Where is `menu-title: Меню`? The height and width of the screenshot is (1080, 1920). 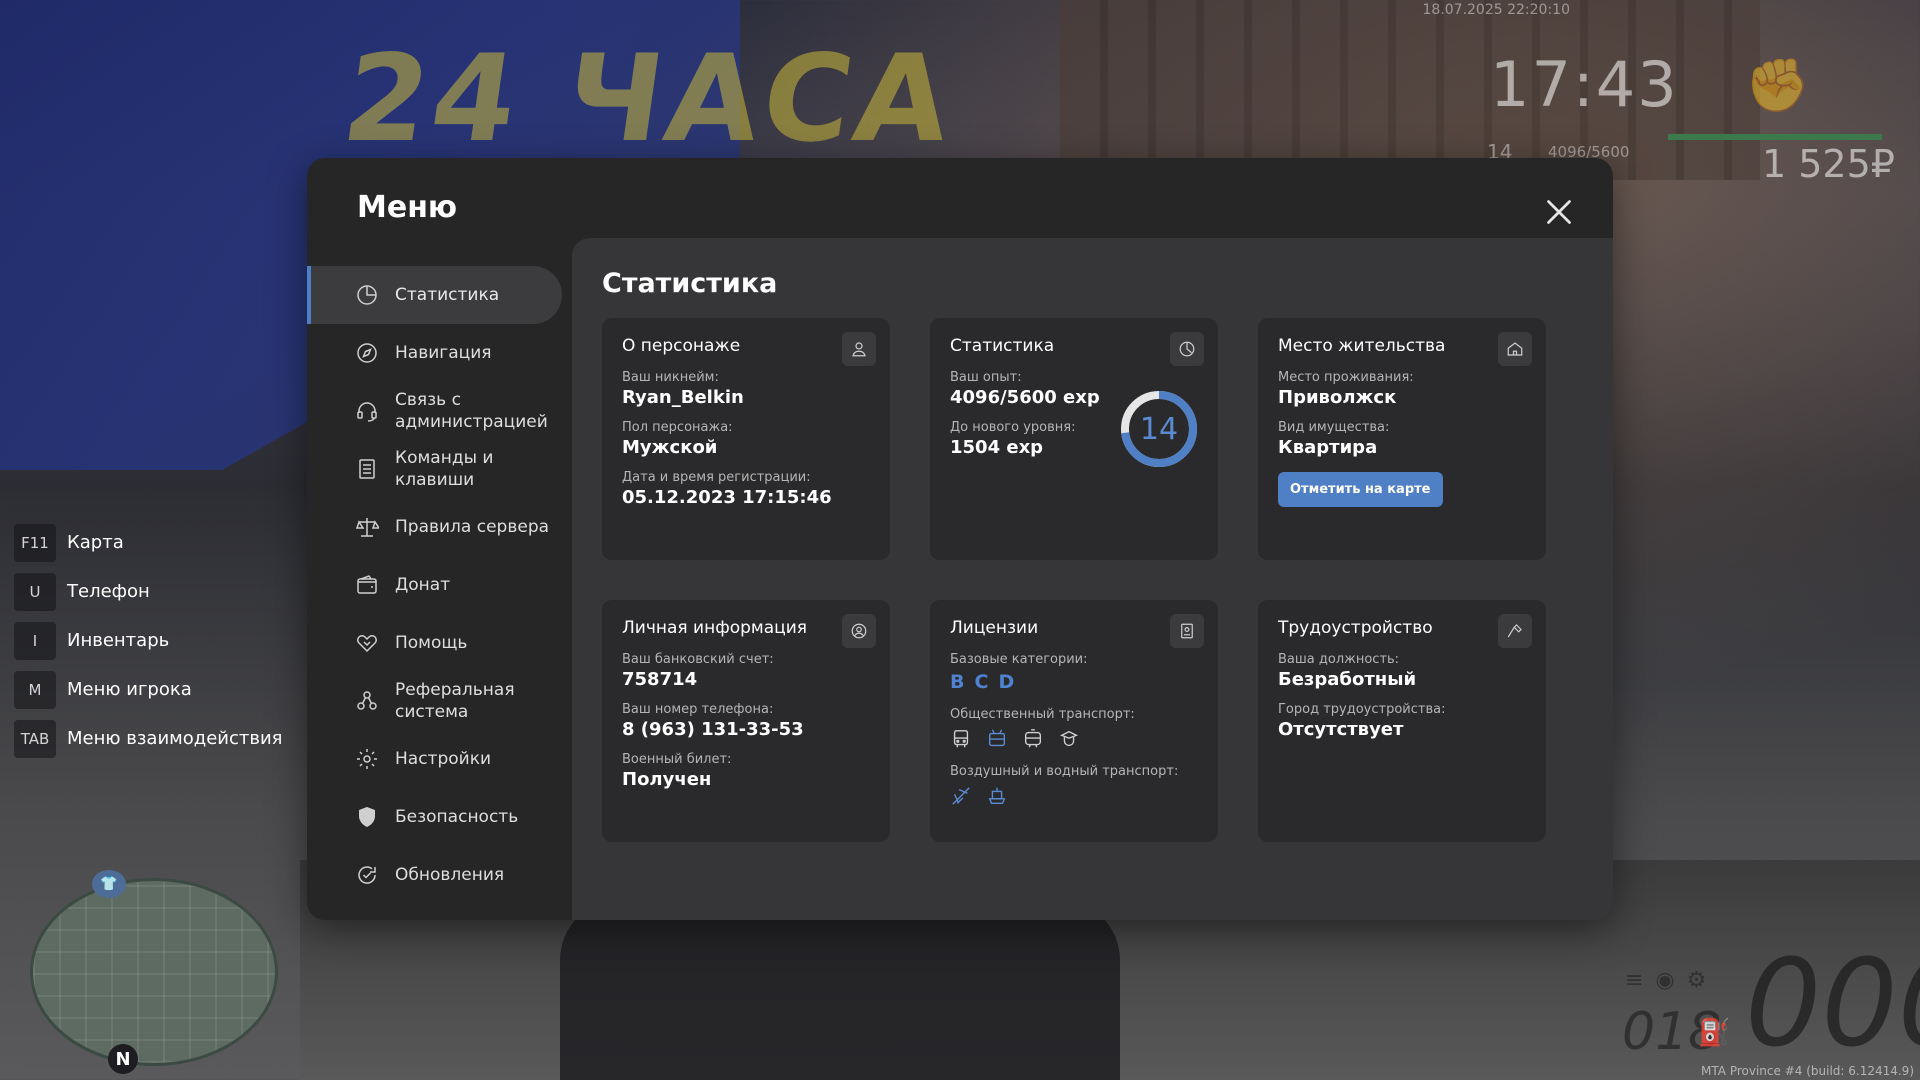 menu-title: Меню is located at coordinates (407, 207).